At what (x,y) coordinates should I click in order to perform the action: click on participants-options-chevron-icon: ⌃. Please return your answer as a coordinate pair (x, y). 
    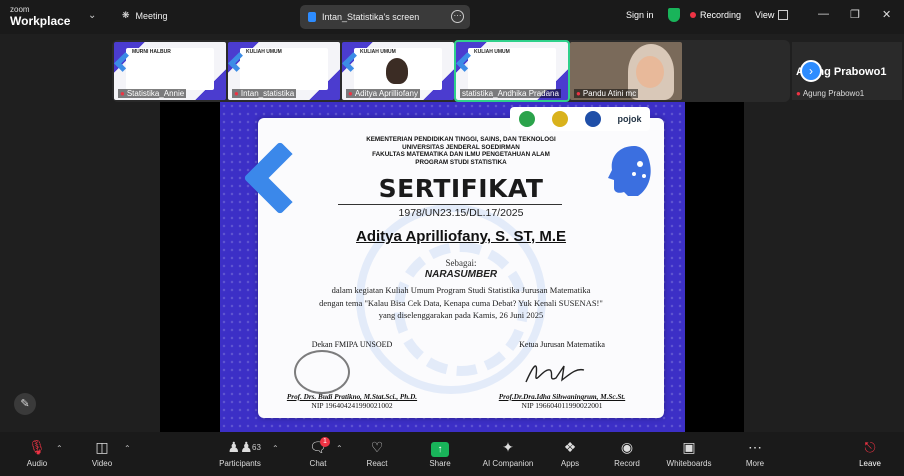
    Looking at the image, I should click on (275, 448).